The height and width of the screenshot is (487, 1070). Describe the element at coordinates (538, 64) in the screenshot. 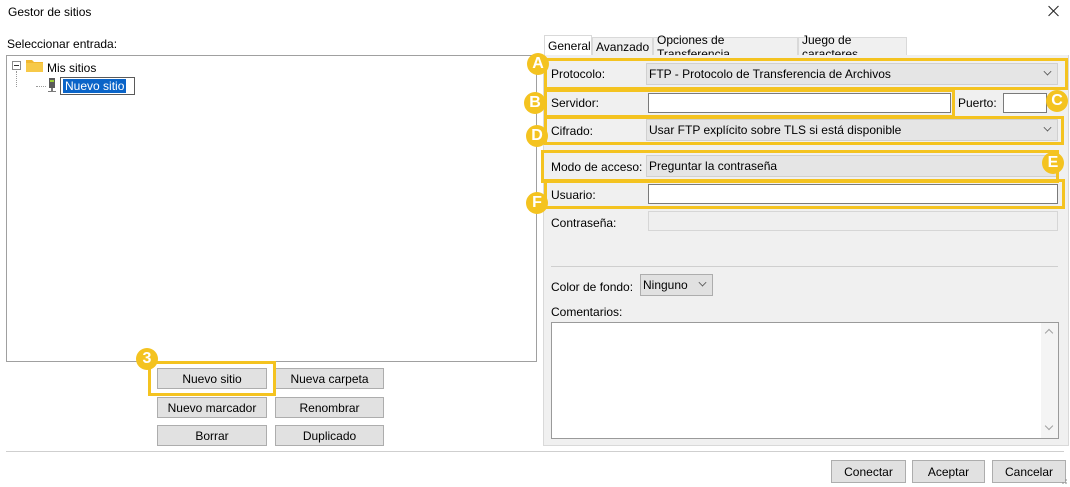

I see `callout-a: A` at that location.